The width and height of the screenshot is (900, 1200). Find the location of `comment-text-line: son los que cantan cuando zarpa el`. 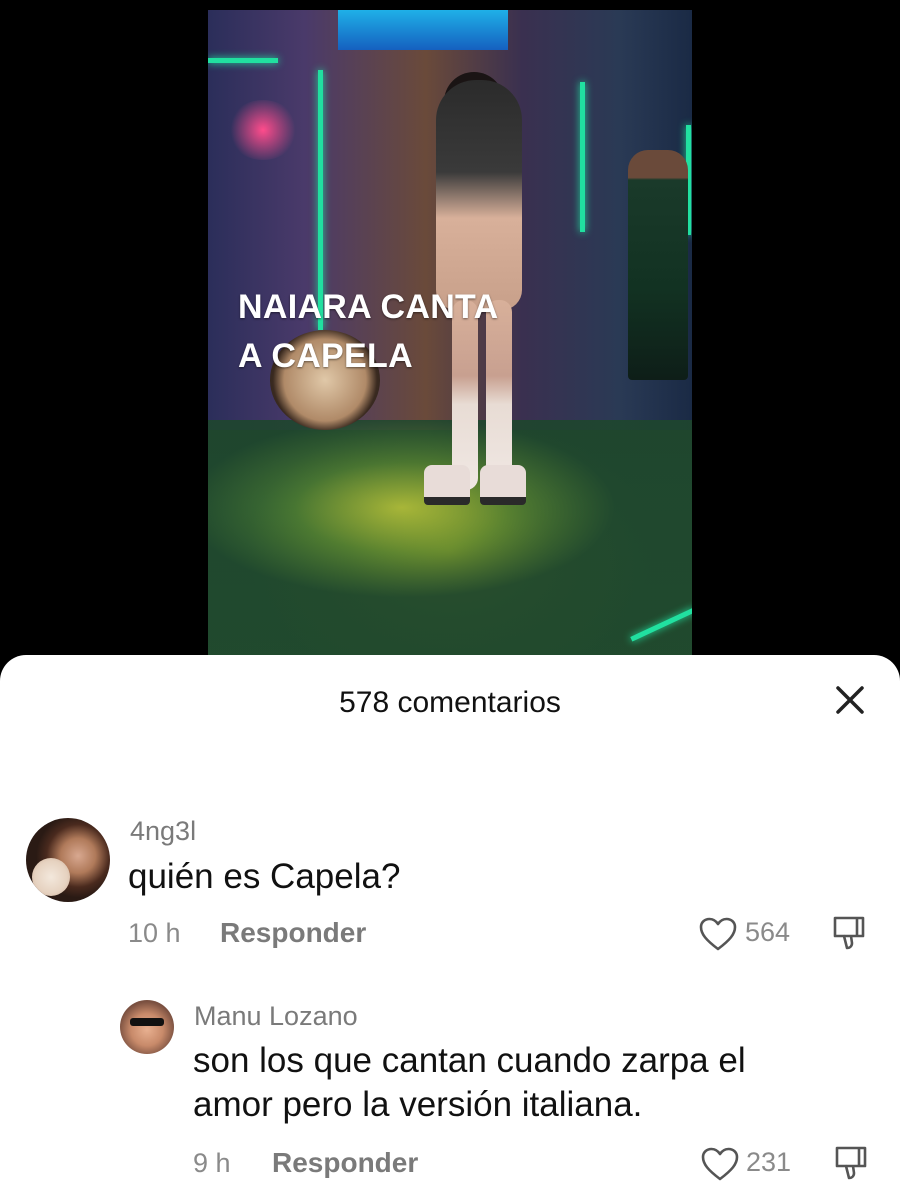

comment-text-line: son los que cantan cuando zarpa el is located at coordinates (469, 1060).